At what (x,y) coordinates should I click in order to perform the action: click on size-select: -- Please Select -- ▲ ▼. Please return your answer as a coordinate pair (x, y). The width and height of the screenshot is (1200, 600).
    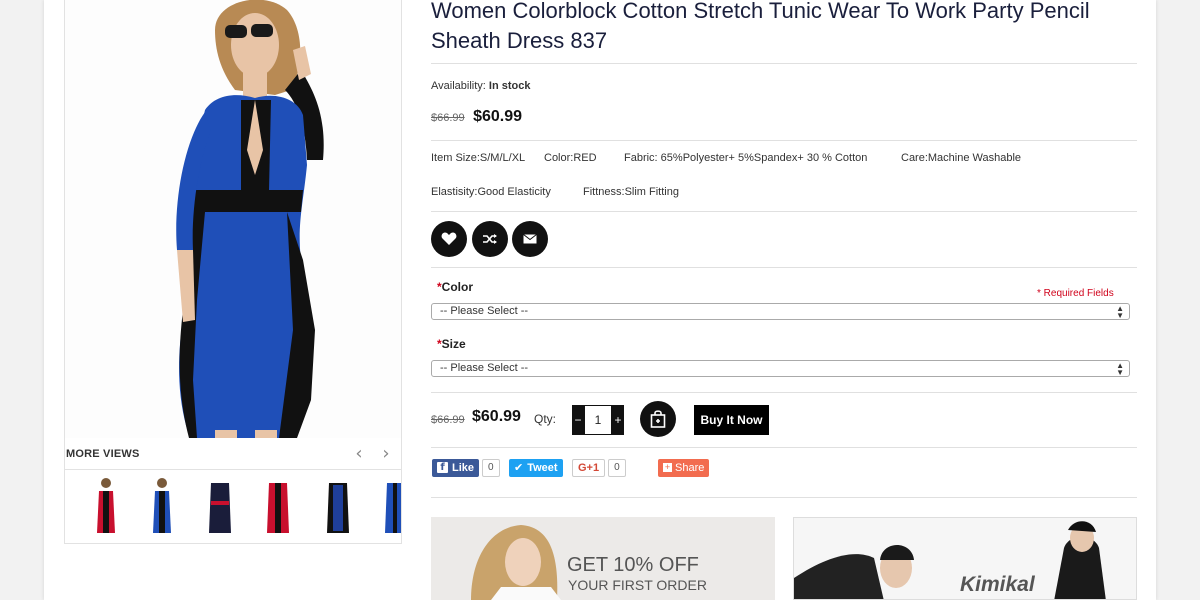
    Looking at the image, I should click on (780, 368).